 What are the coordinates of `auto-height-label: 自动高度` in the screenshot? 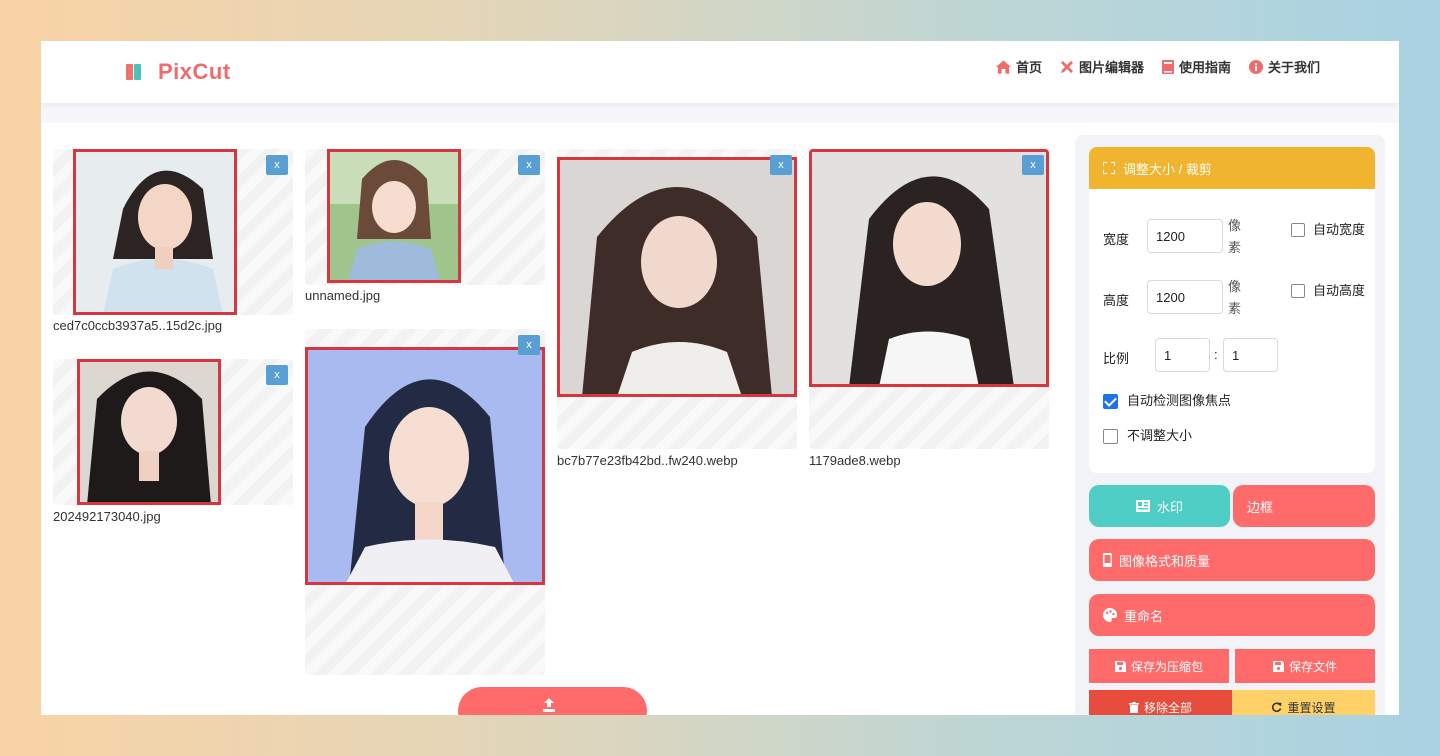 It's located at (1339, 290).